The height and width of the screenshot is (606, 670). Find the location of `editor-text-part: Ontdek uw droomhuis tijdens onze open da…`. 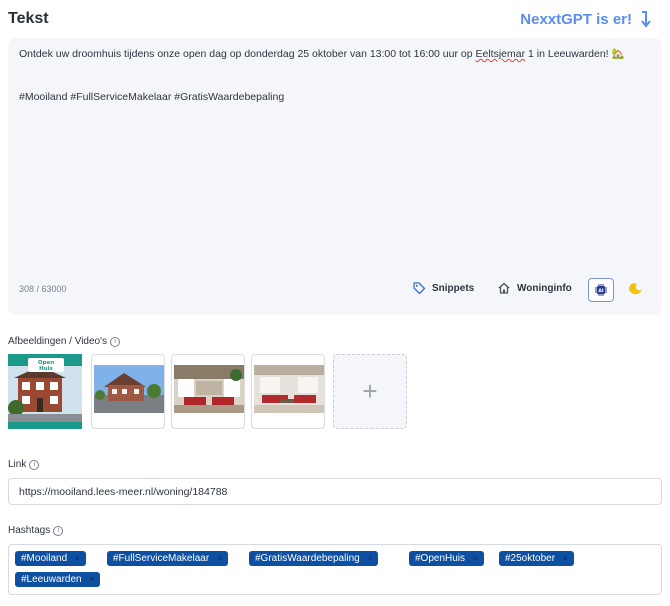

editor-text-part: Ontdek uw droomhuis tijdens onze open da… is located at coordinates (247, 54).